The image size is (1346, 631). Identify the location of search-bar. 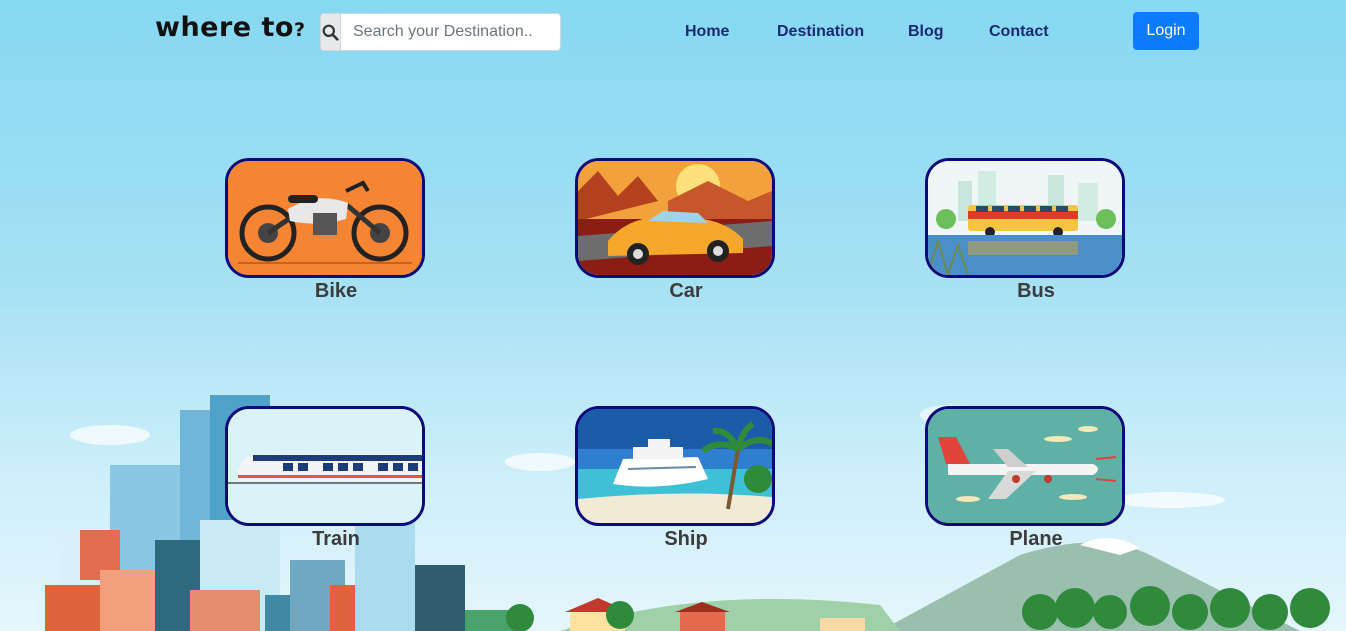
(440, 32).